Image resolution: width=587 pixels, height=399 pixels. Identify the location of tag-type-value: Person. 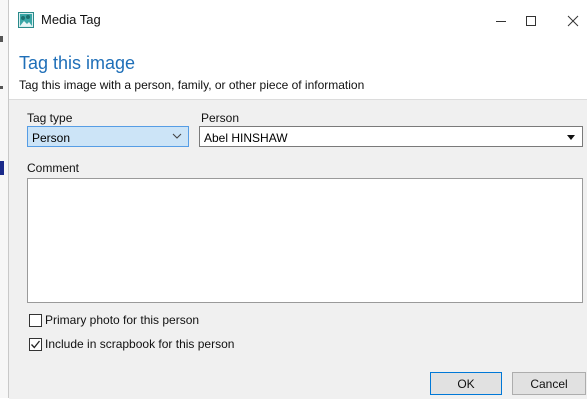
(51, 138).